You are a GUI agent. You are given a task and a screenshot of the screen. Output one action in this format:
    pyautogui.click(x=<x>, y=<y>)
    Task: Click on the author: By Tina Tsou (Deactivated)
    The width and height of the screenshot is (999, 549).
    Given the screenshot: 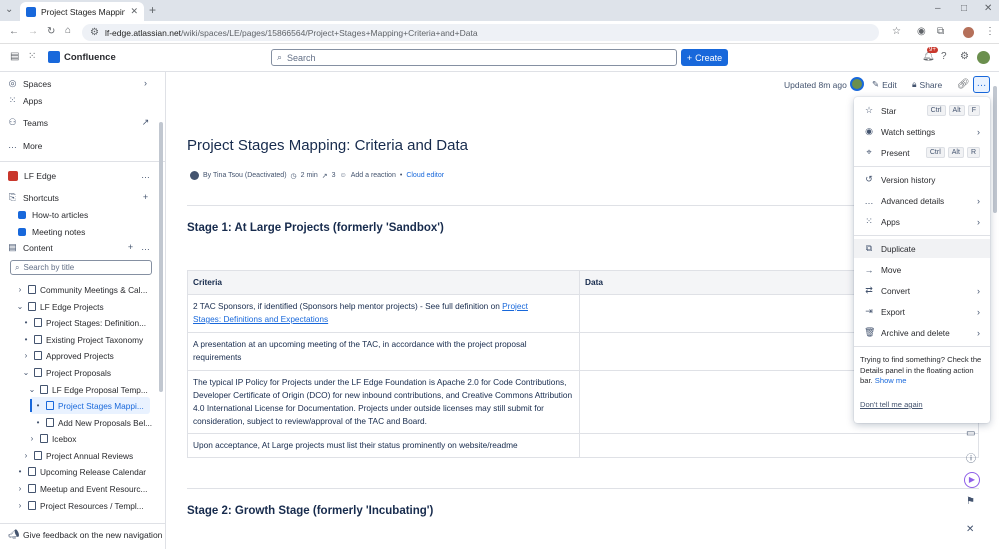 What is the action you would take?
    pyautogui.click(x=245, y=175)
    